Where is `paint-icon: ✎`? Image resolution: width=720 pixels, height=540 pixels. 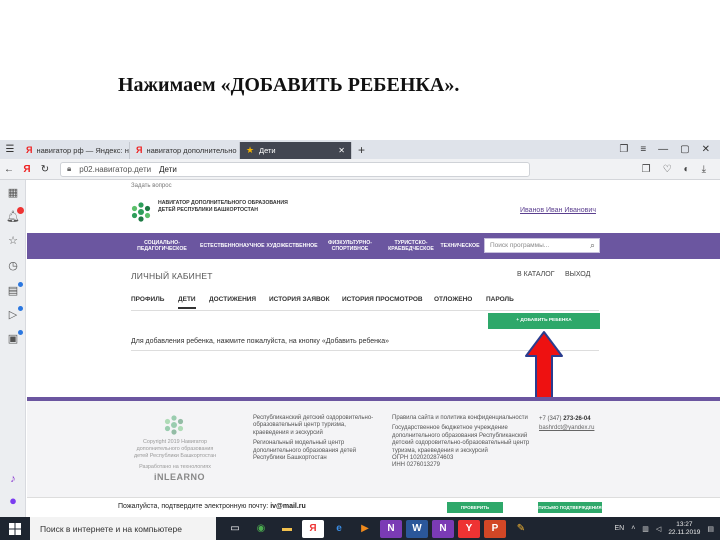 paint-icon: ✎ is located at coordinates (521, 529).